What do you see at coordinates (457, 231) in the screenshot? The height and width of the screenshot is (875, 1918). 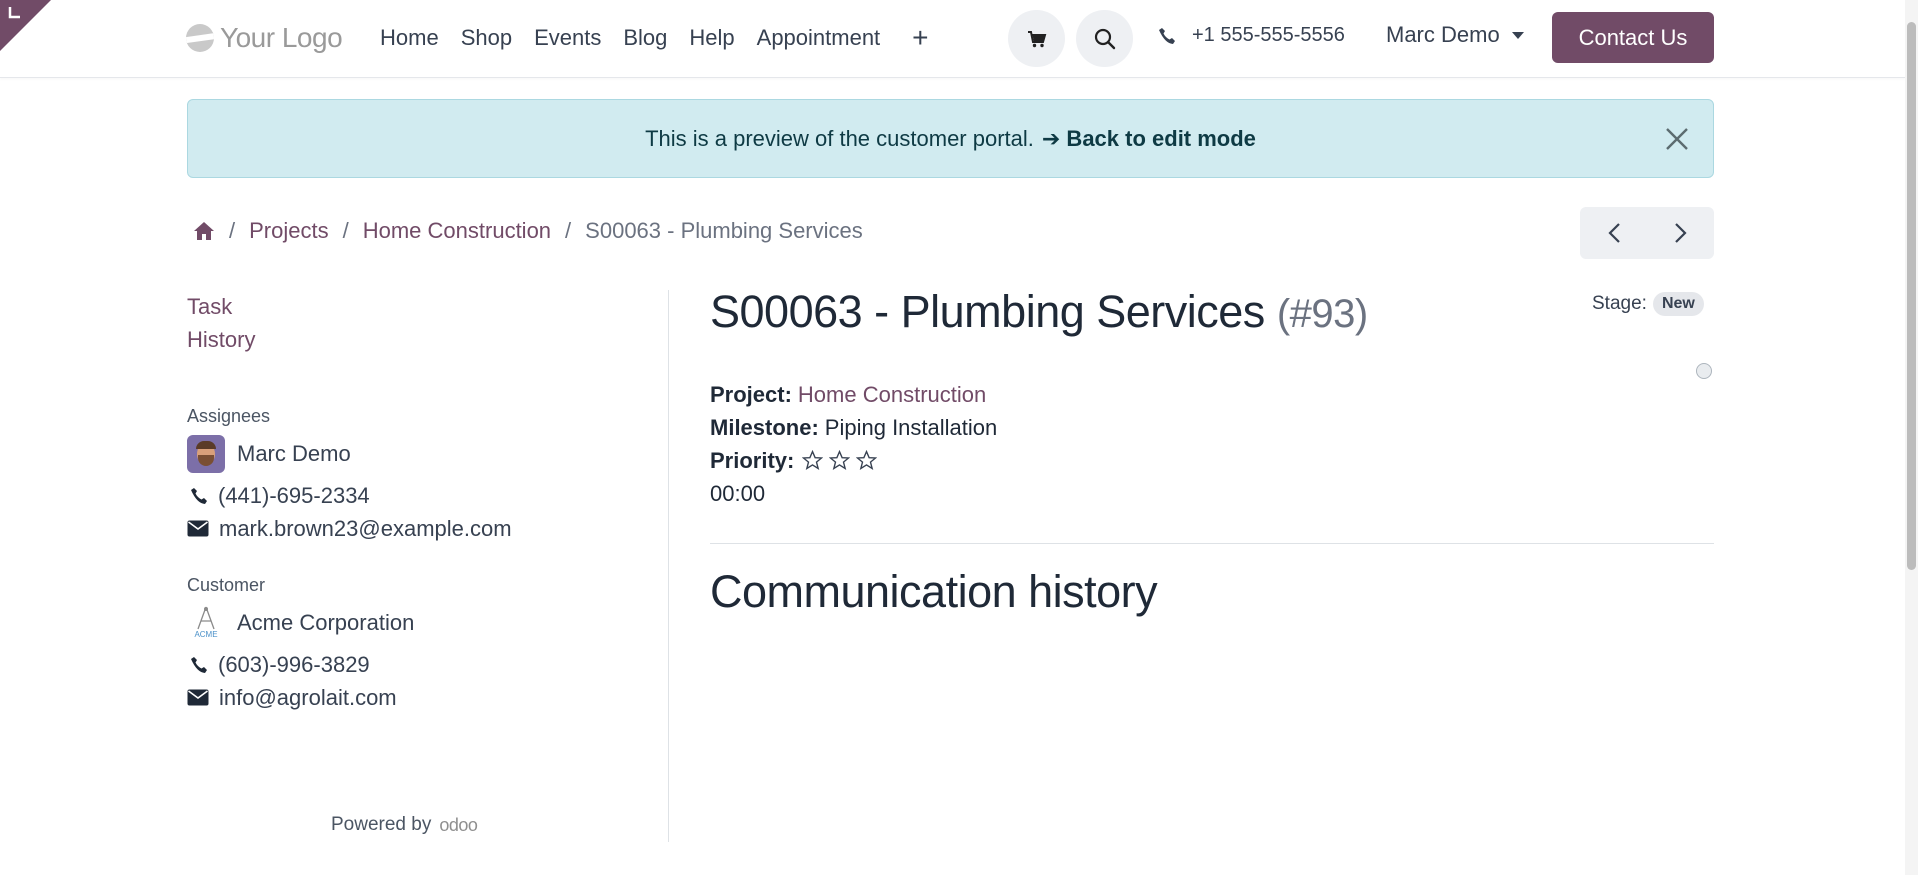 I see `breadcrumb-project: Home Construction` at bounding box center [457, 231].